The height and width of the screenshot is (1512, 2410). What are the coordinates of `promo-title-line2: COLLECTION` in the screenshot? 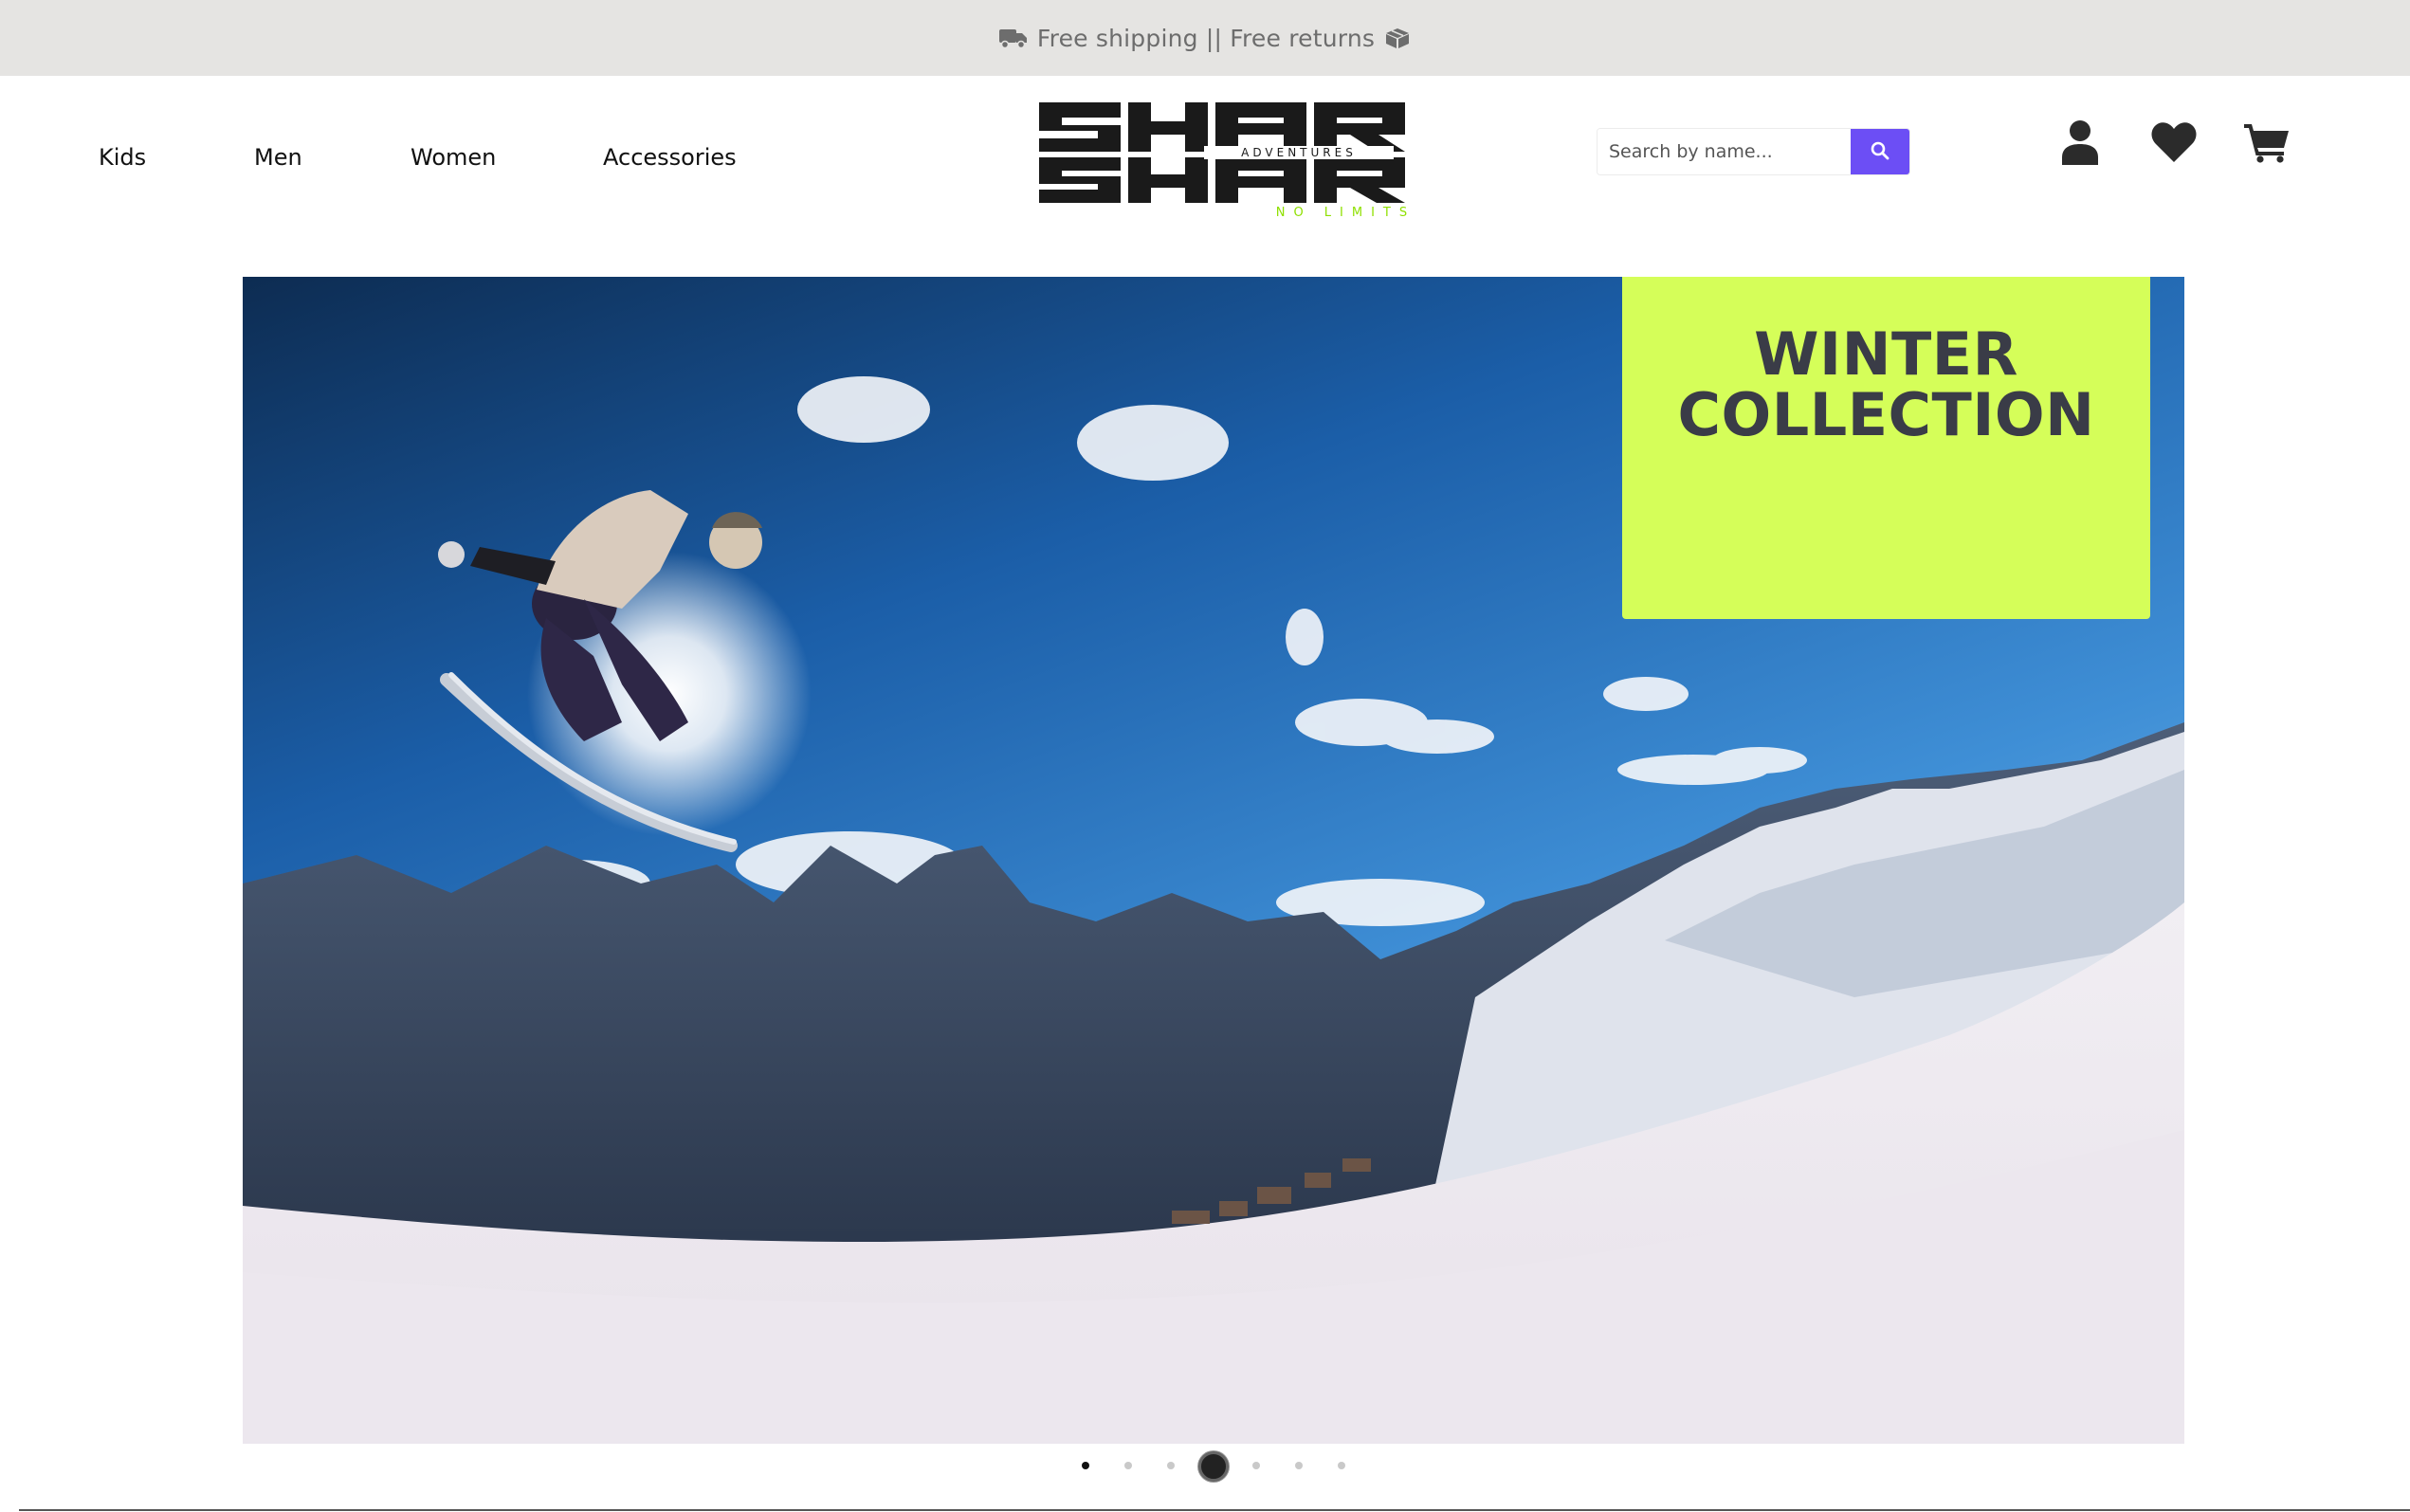 It's located at (1886, 415).